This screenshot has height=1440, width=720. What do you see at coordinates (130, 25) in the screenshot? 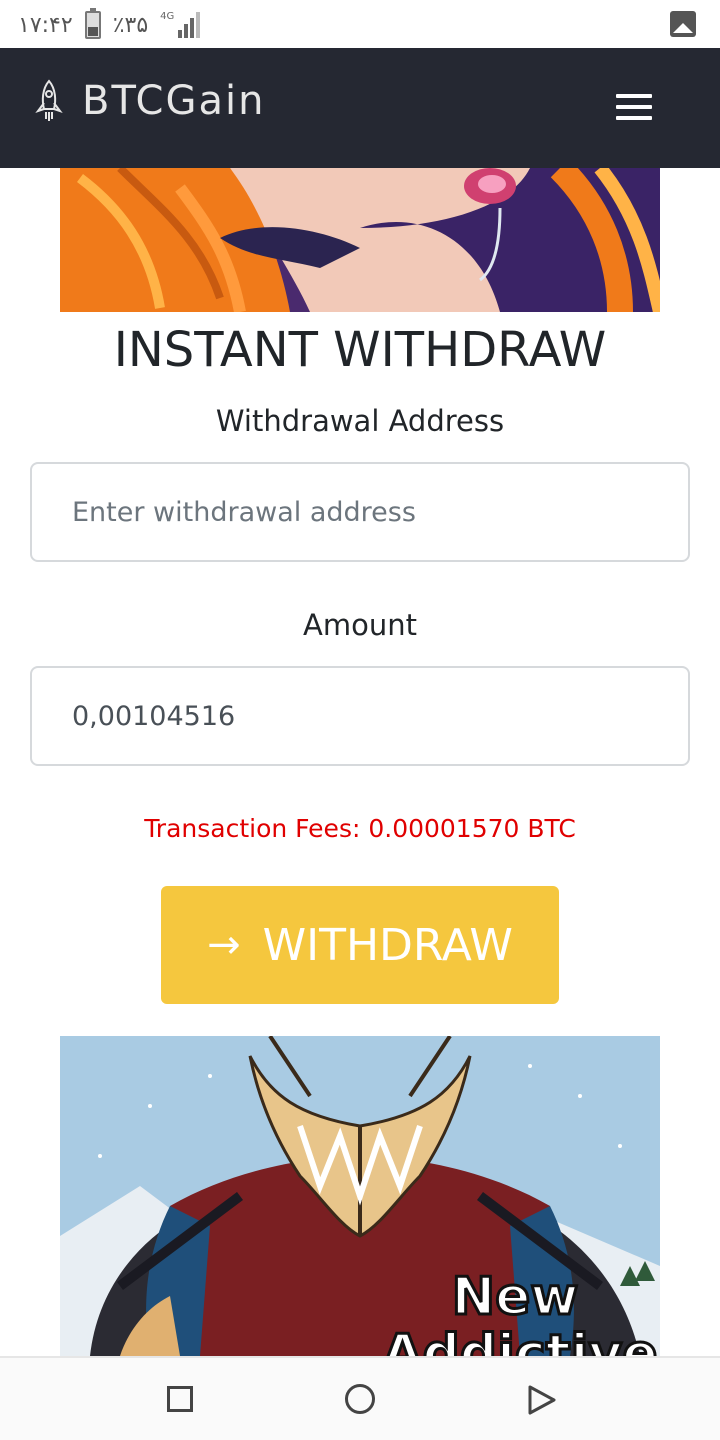
I see `battery-level: ٪۳۵` at bounding box center [130, 25].